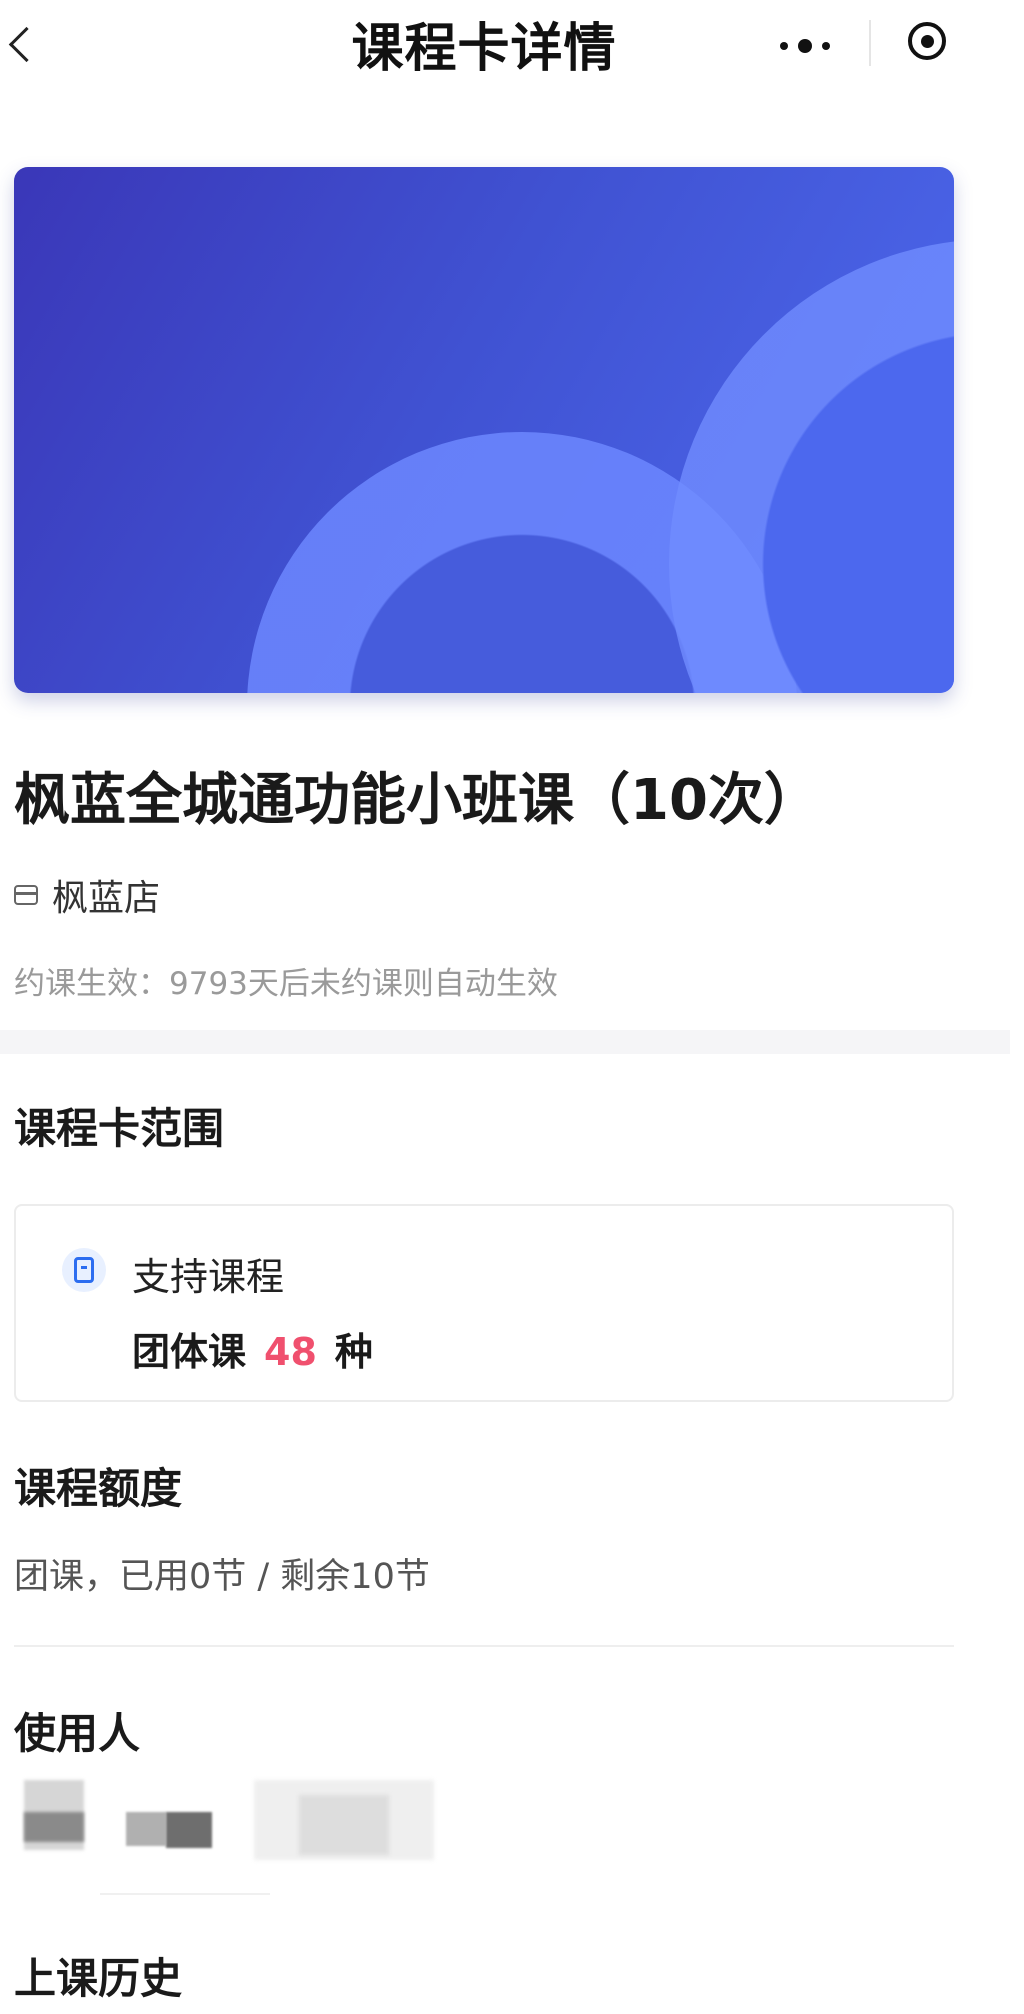  What do you see at coordinates (208, 1277) in the screenshot?
I see `support-courses-label: 支持课程` at bounding box center [208, 1277].